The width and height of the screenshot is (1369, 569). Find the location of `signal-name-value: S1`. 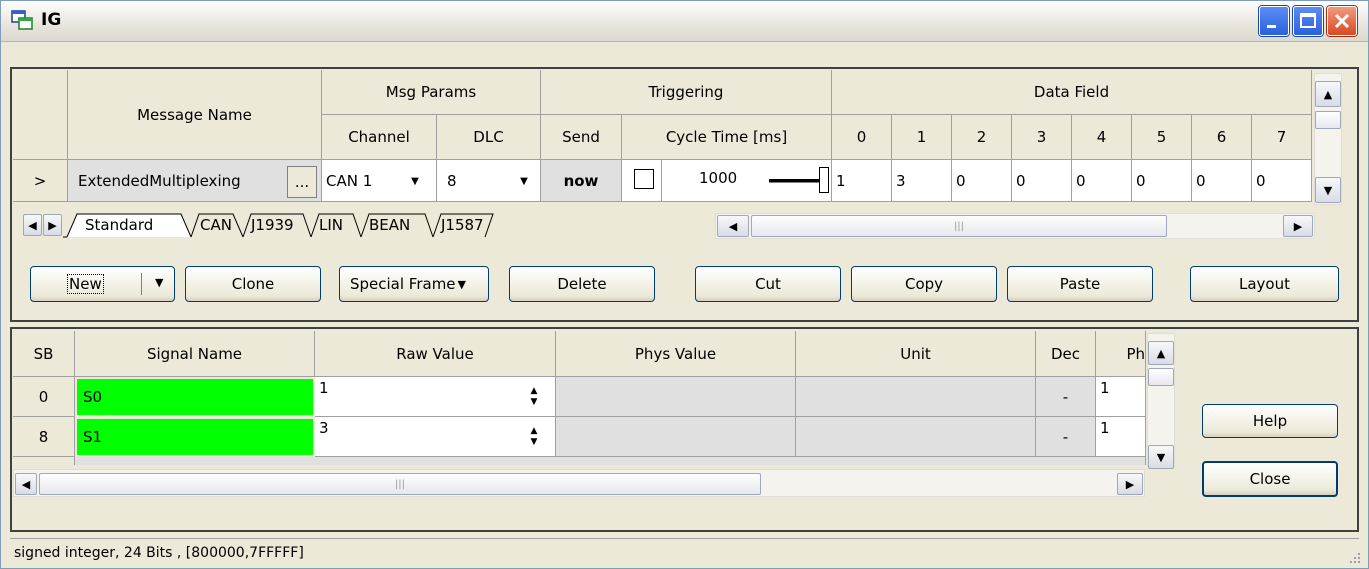

signal-name-value: S1 is located at coordinates (195, 437).